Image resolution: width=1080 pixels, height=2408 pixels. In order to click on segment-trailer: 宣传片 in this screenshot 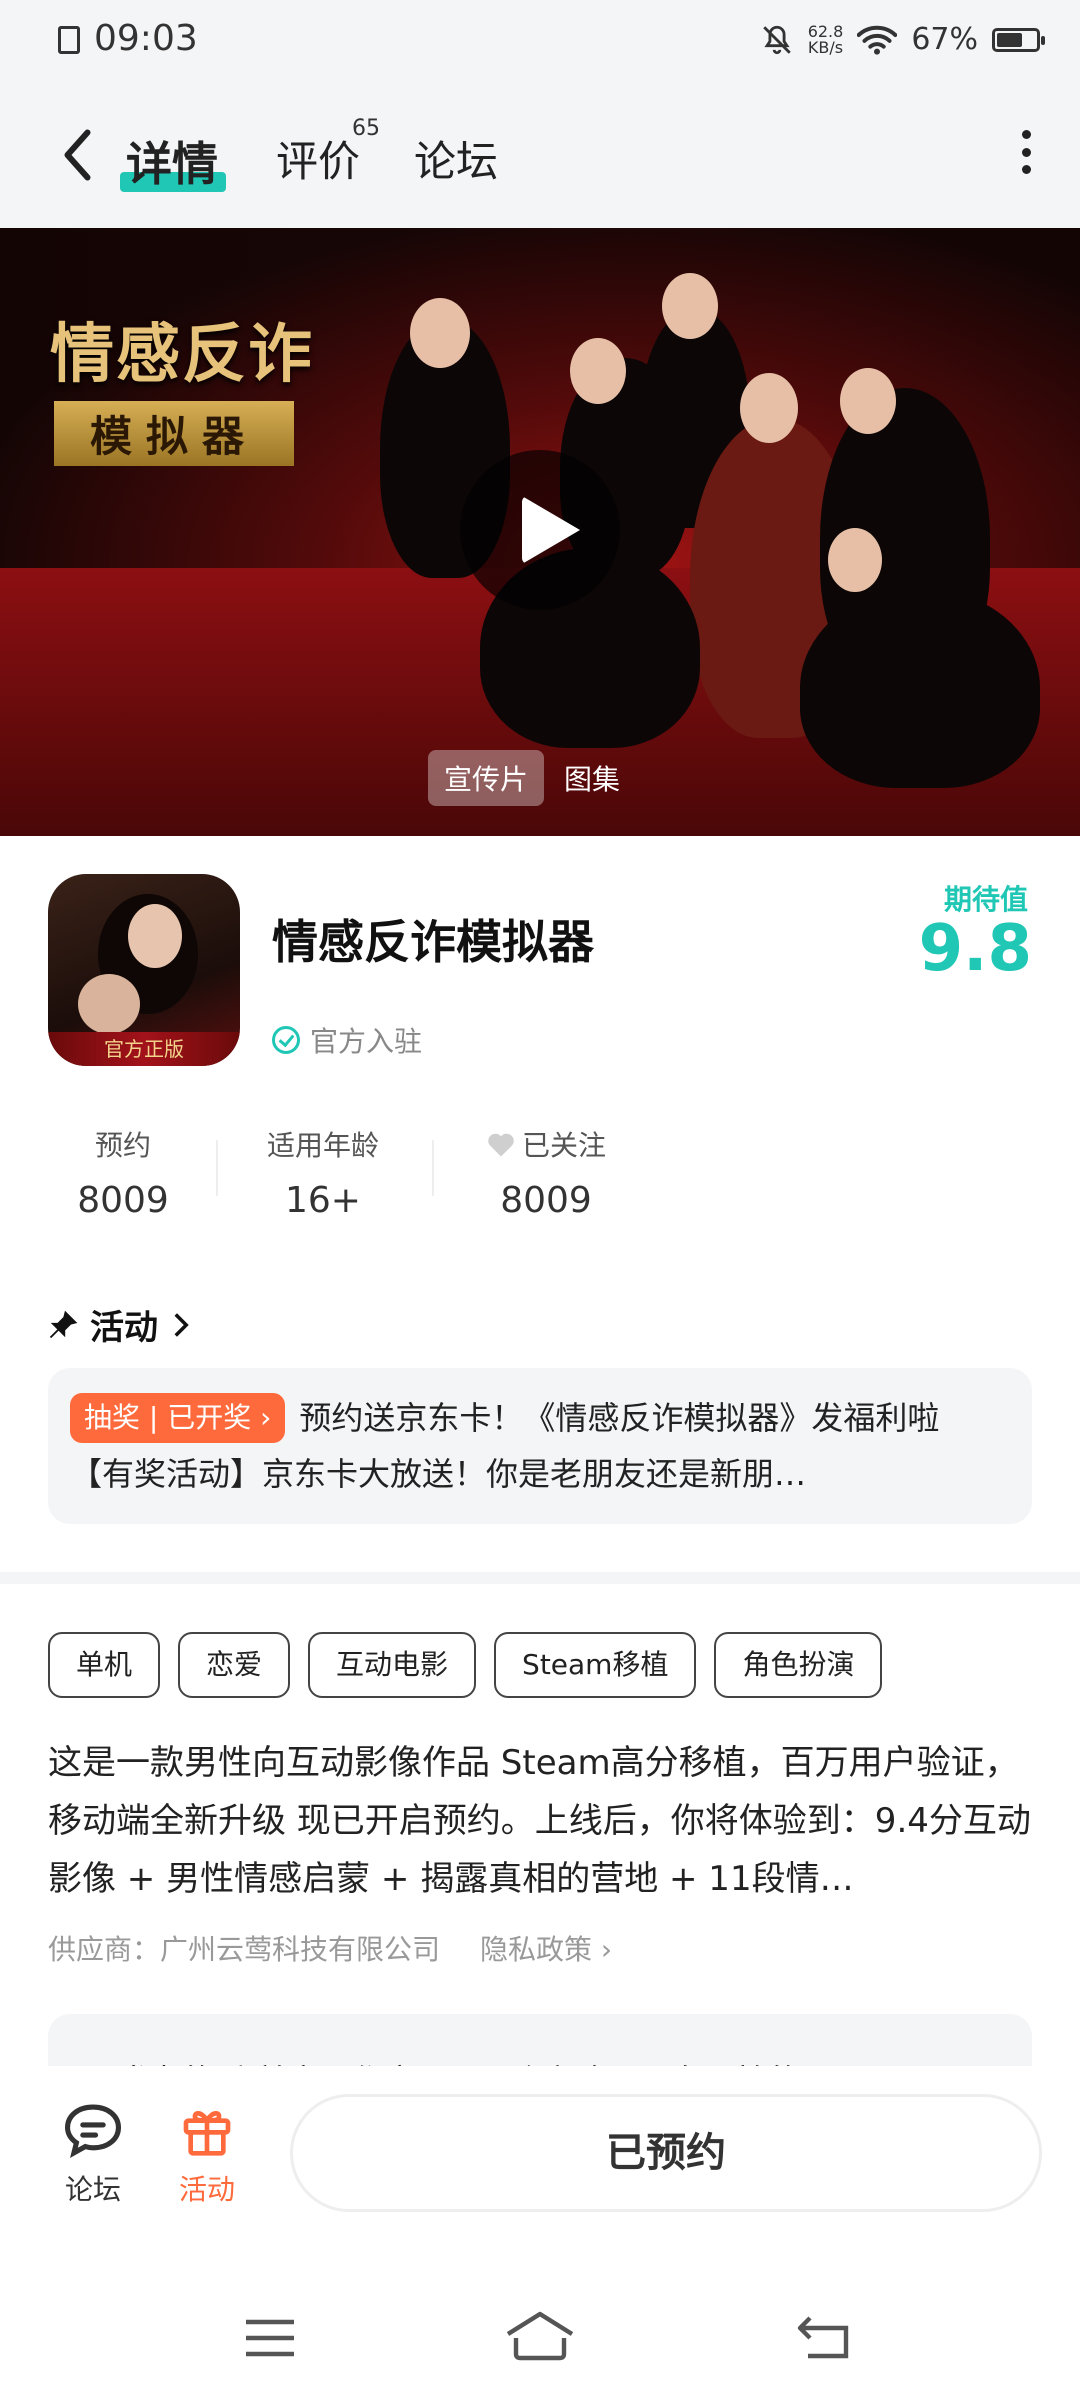, I will do `click(486, 778)`.